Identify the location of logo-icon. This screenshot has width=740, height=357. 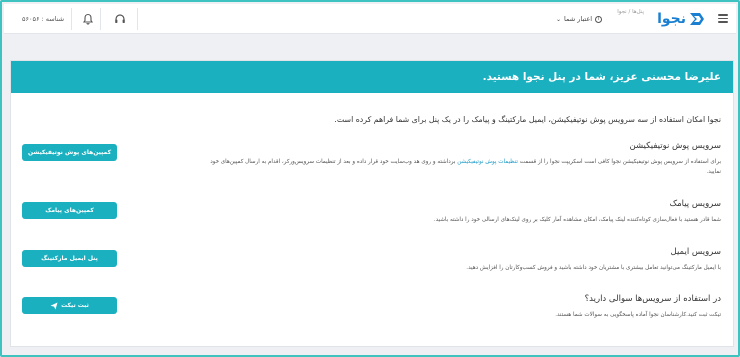
(697, 19).